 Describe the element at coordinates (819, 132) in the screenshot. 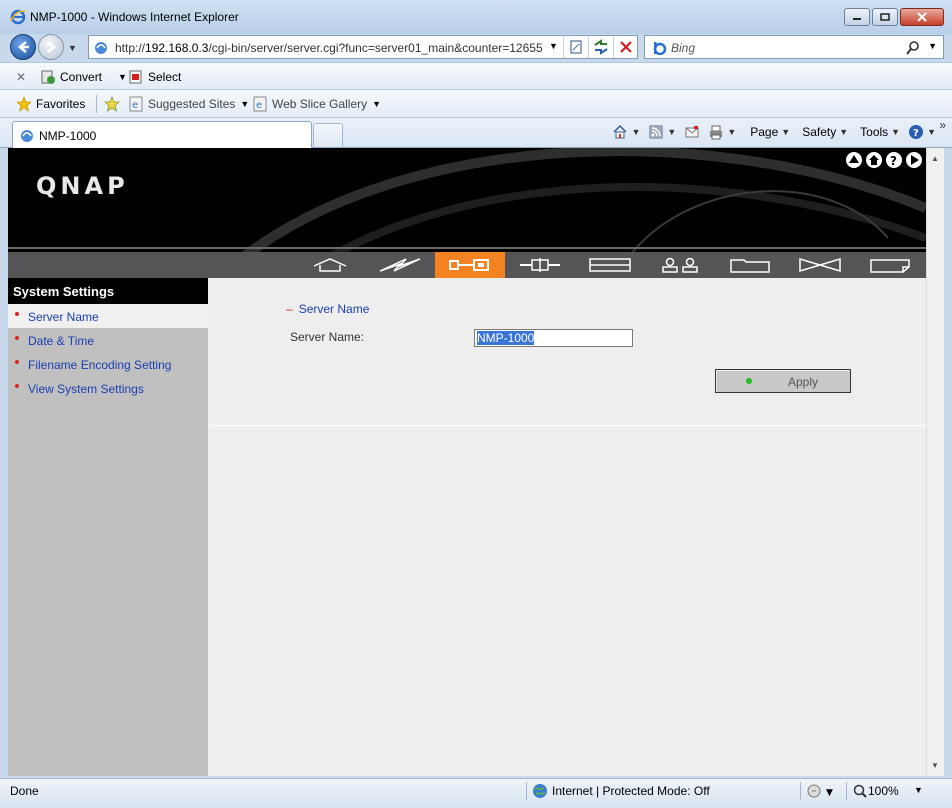

I see `safety-menu-label: Safety` at that location.